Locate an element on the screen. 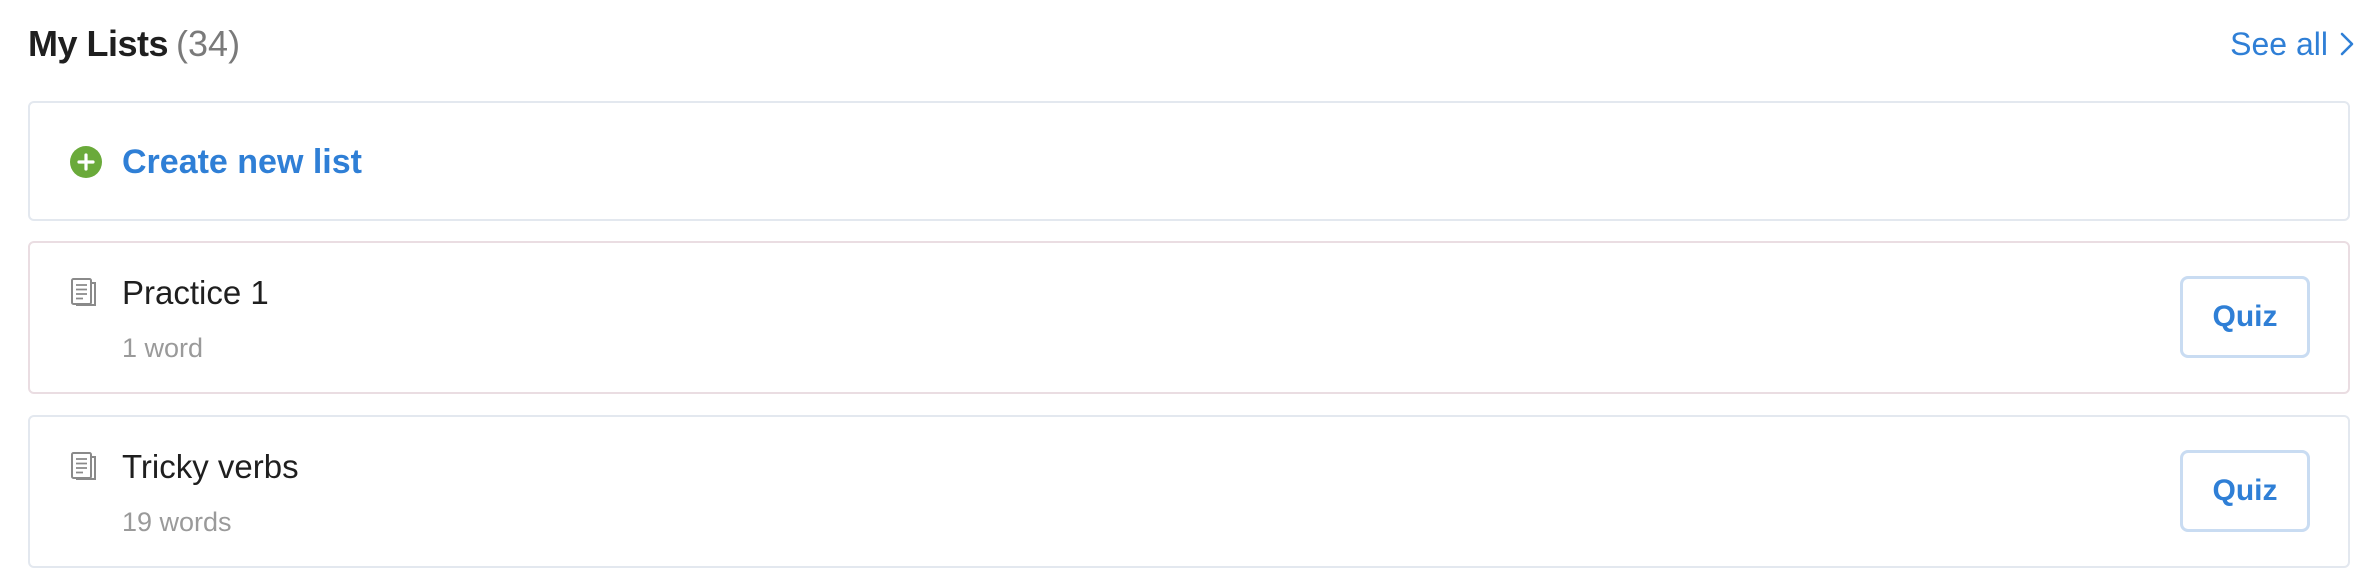 This screenshot has height=580, width=2380. chevron-right-icon is located at coordinates (2347, 44).